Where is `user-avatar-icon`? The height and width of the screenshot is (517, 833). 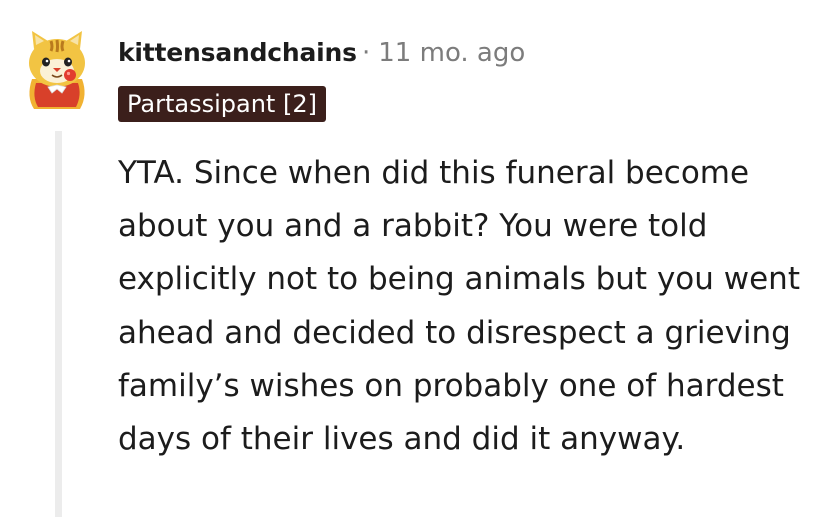 user-avatar-icon is located at coordinates (57, 69).